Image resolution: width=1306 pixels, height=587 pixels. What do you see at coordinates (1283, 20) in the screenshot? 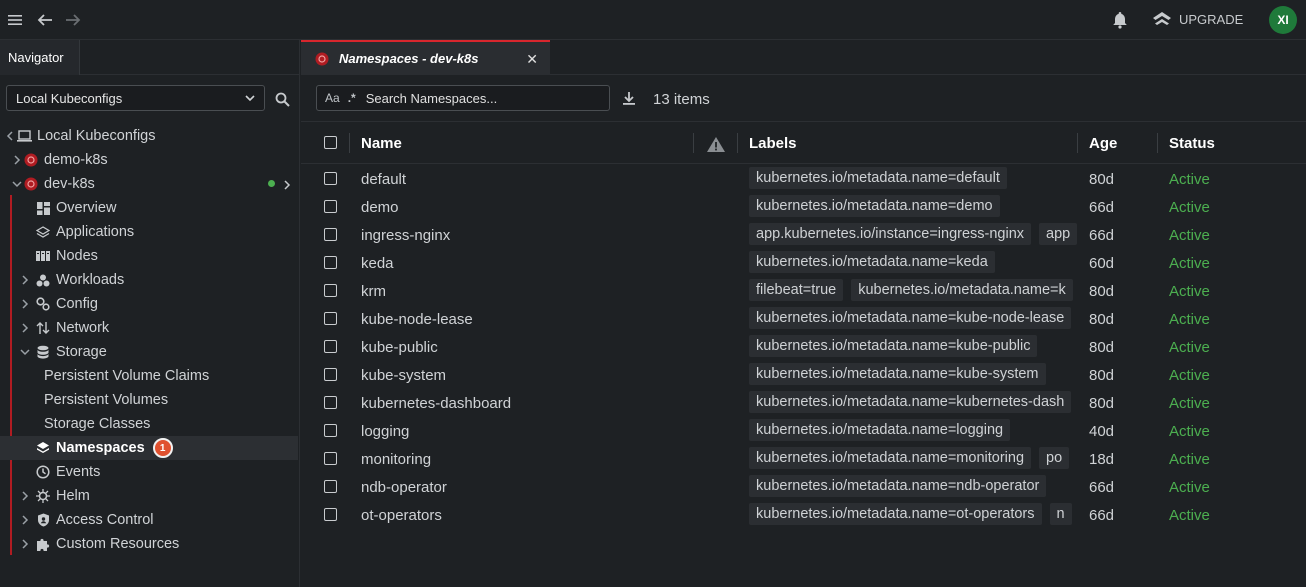
I see `avatar: XI` at bounding box center [1283, 20].